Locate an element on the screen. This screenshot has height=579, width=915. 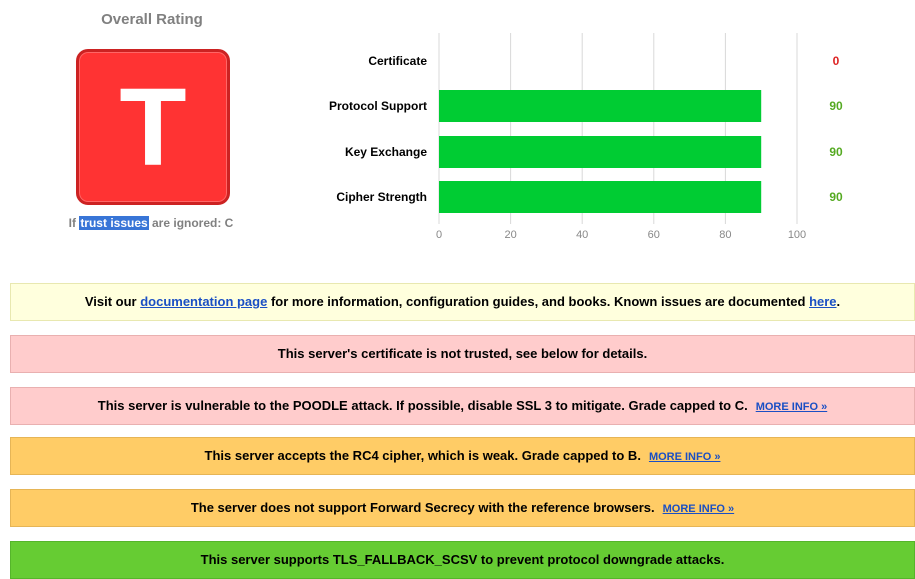
x-tick-label: 0 is located at coordinates (439, 235).